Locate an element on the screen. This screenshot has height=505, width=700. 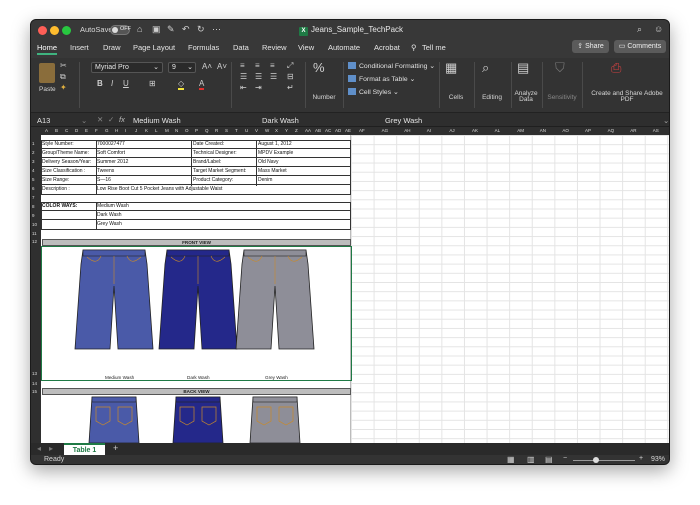
column-header: Y is located at coordinates (286, 130).